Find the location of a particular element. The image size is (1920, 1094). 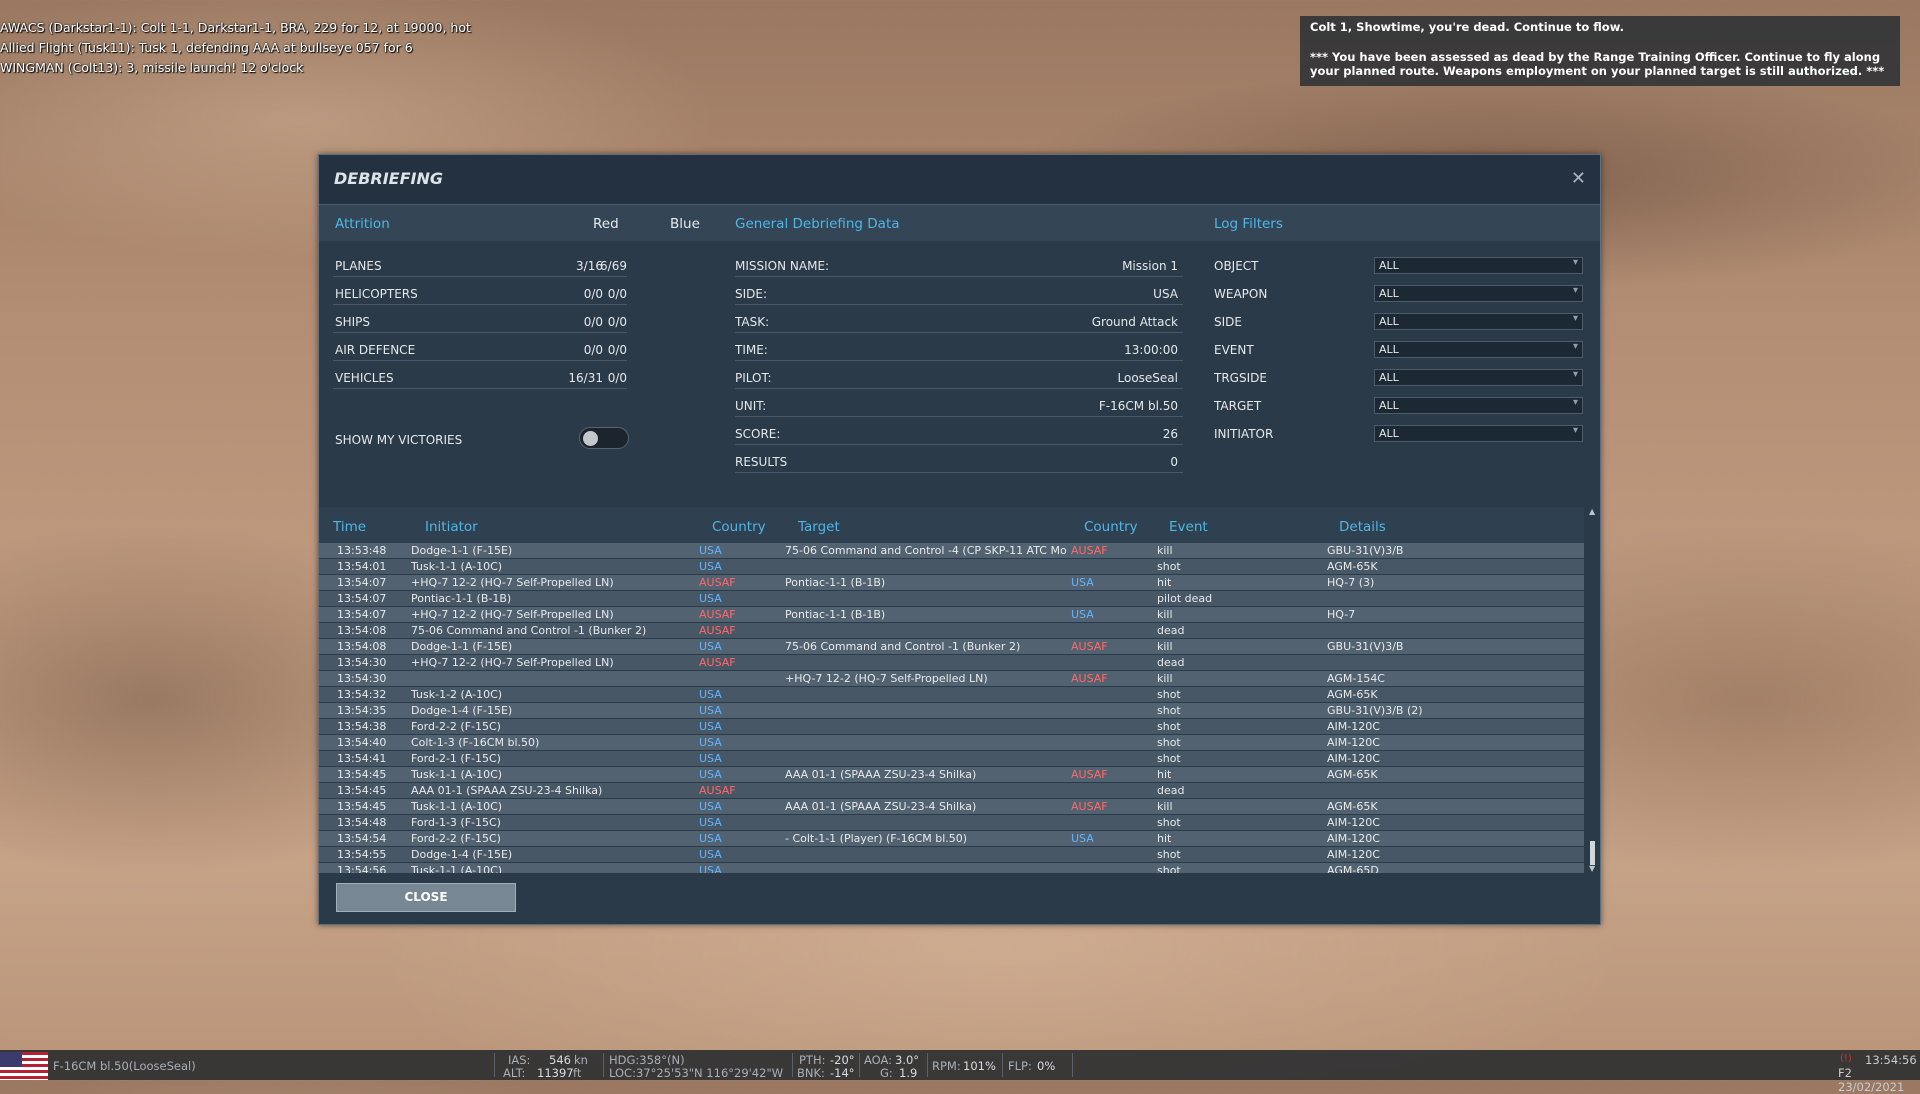

log-scrollbar: ▲ ▼ is located at coordinates (1593, 690).